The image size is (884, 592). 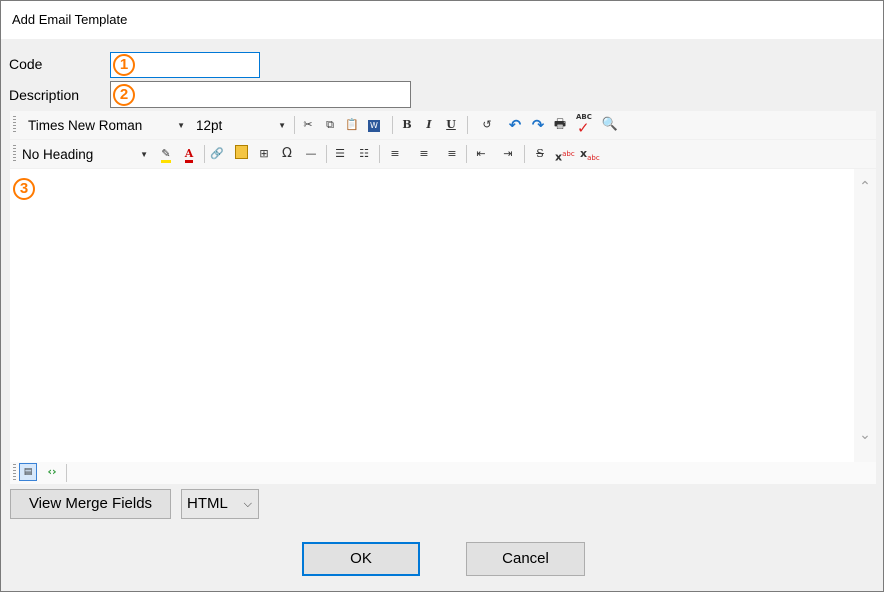 I want to click on underline-icon: U, so click(x=451, y=125).